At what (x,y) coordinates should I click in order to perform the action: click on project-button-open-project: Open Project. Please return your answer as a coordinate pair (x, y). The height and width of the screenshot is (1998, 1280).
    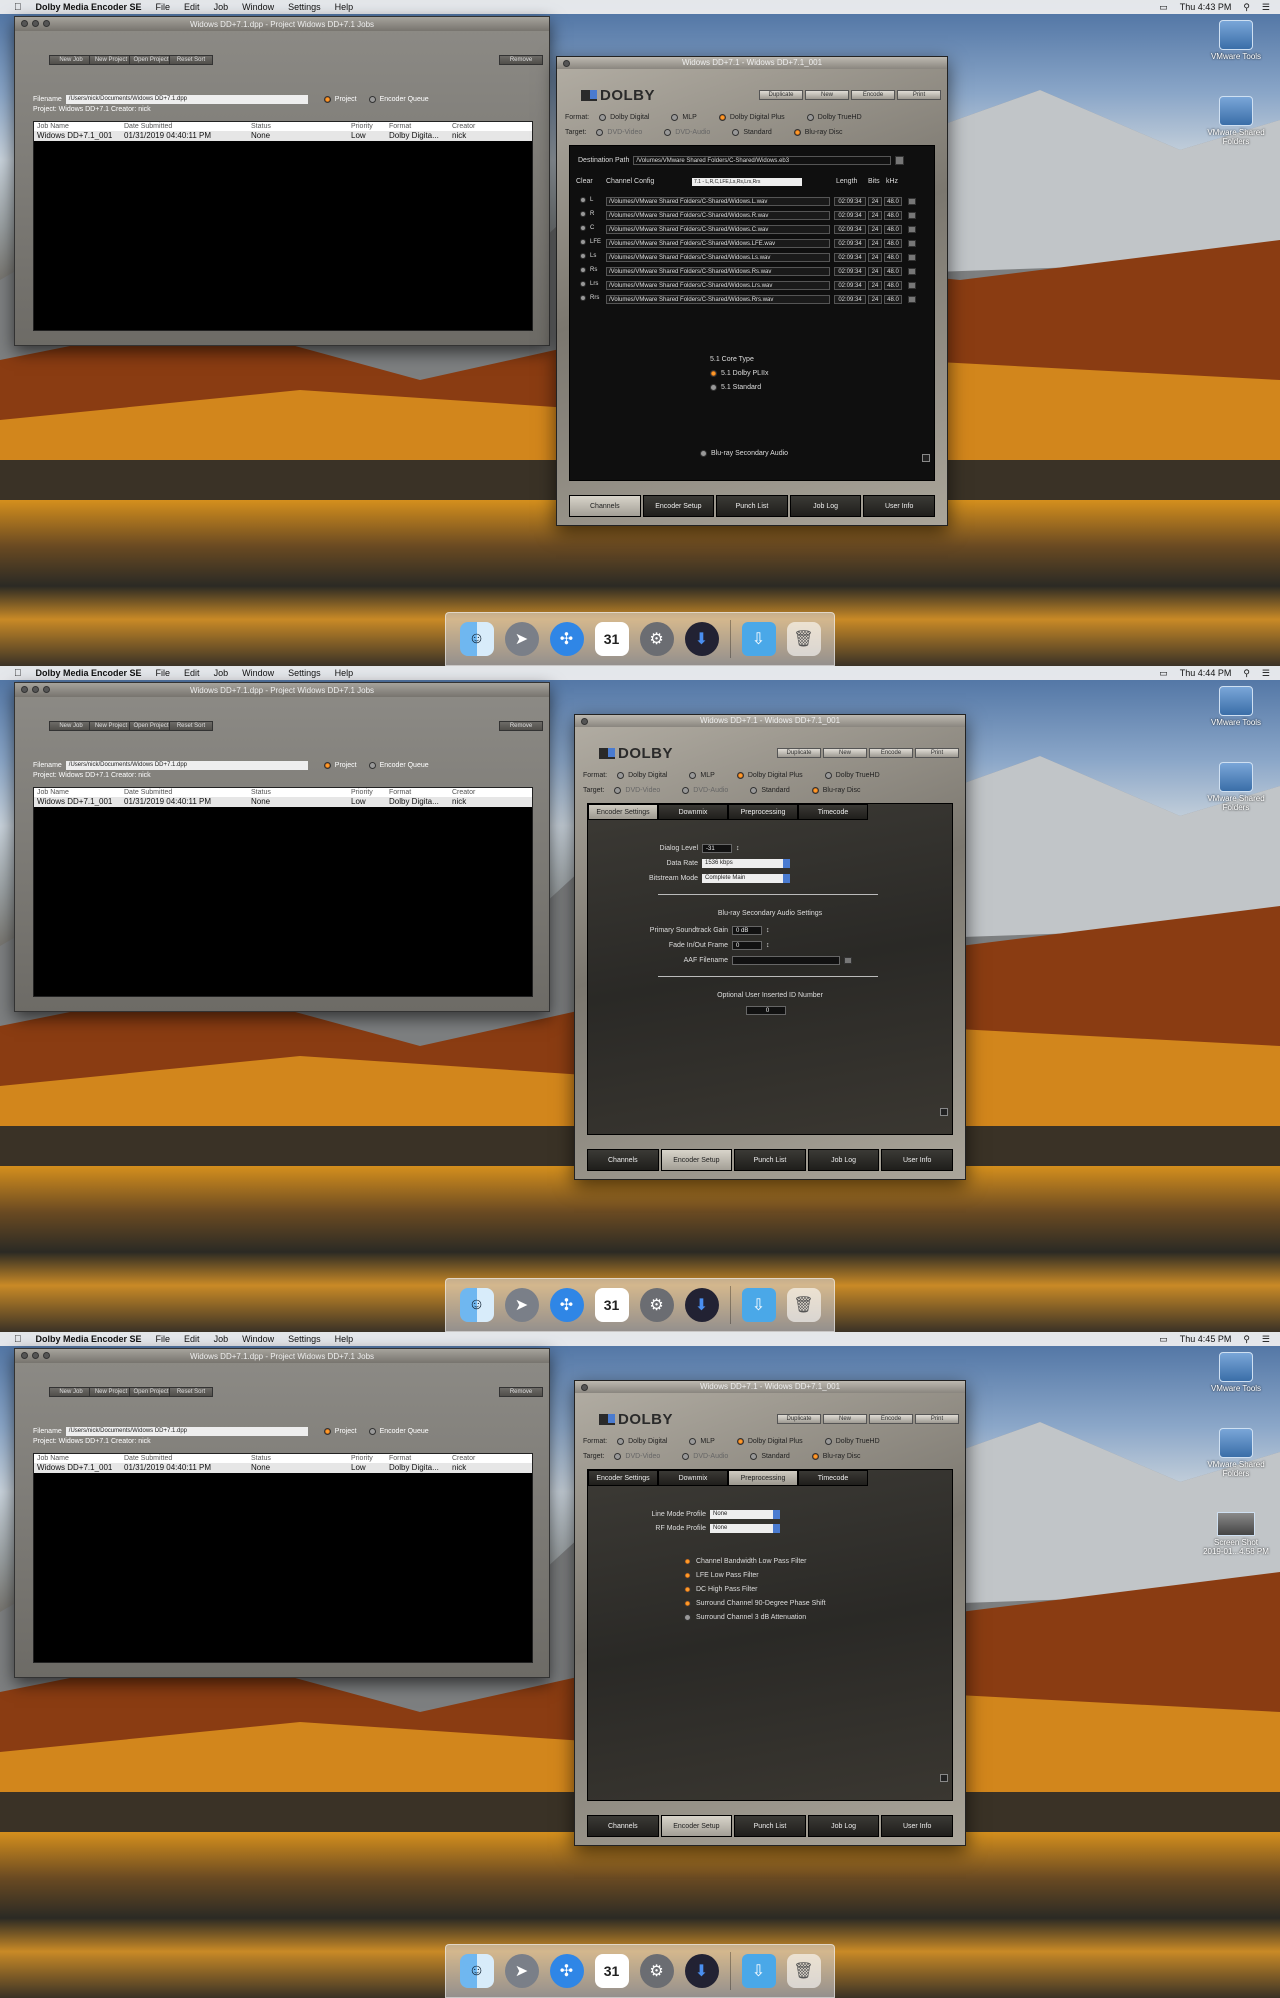
    Looking at the image, I should click on (151, 1392).